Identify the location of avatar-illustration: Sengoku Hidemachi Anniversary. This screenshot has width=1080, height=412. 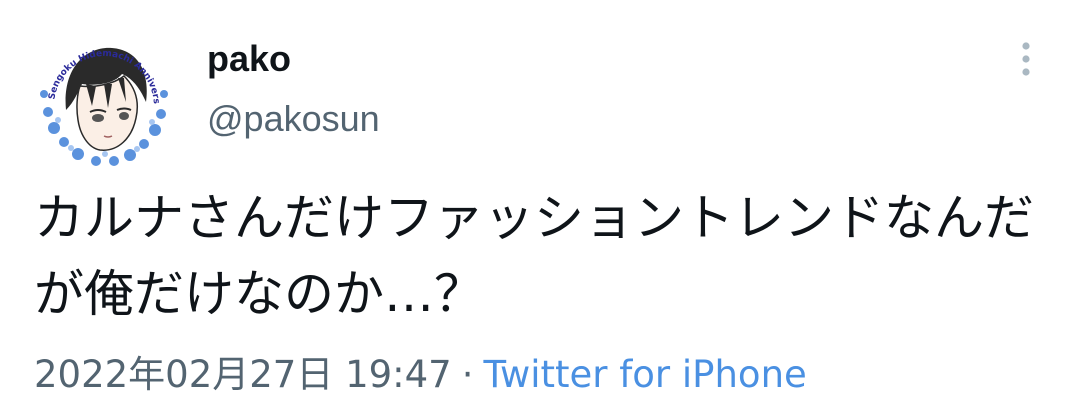
(104, 98).